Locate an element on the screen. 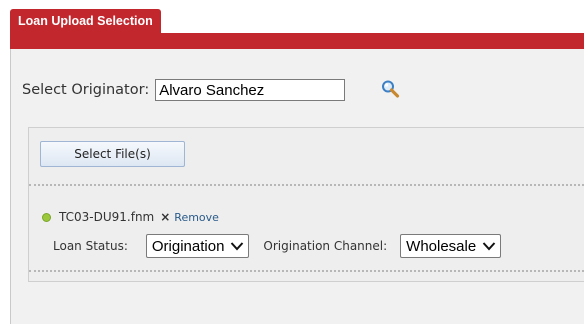 The width and height of the screenshot is (584, 324). originator-row: Select Originator: is located at coordinates (184, 90).